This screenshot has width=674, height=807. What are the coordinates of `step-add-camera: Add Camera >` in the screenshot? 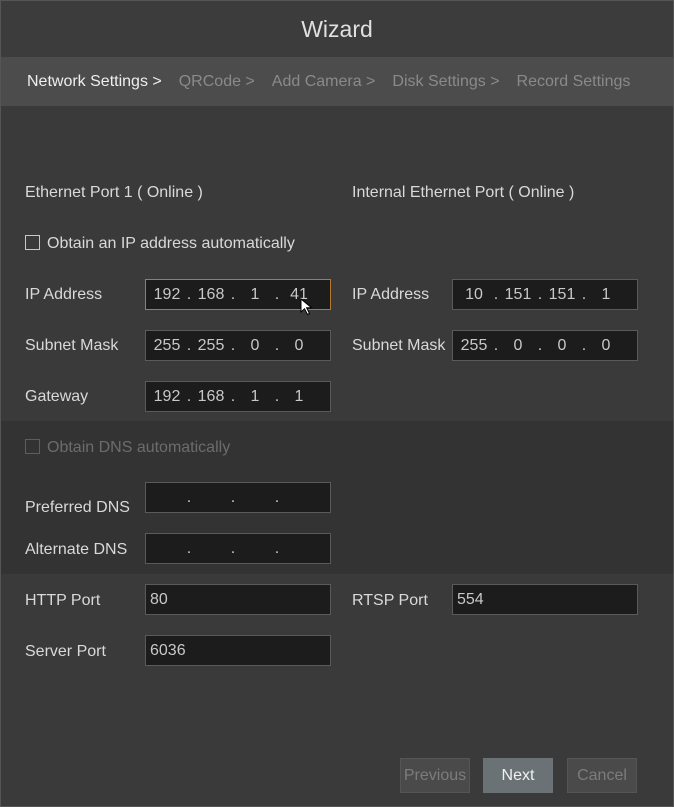 It's located at (324, 82).